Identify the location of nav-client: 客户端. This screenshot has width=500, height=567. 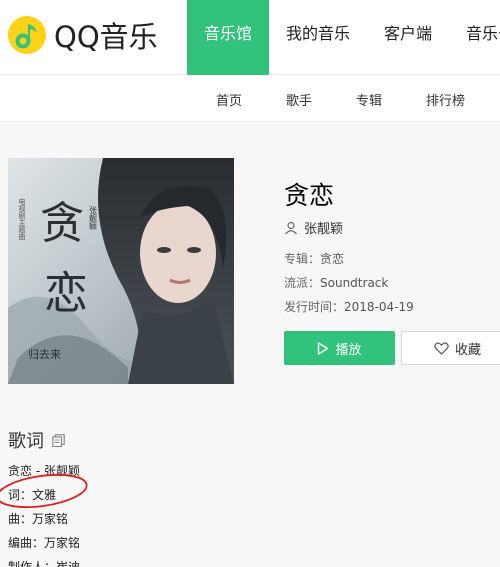
(408, 37).